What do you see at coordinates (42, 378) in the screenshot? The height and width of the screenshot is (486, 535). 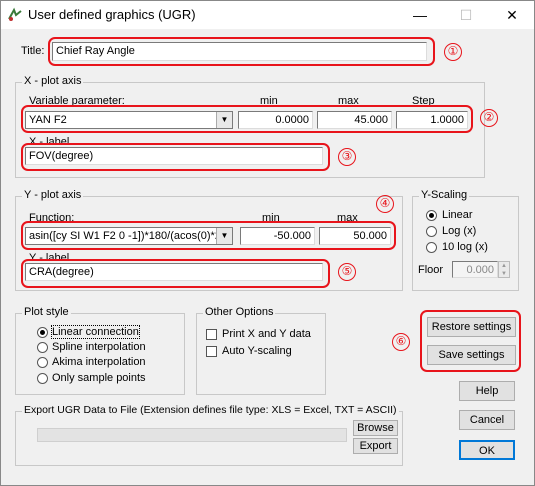 I see `plot-style-samples-radio` at bounding box center [42, 378].